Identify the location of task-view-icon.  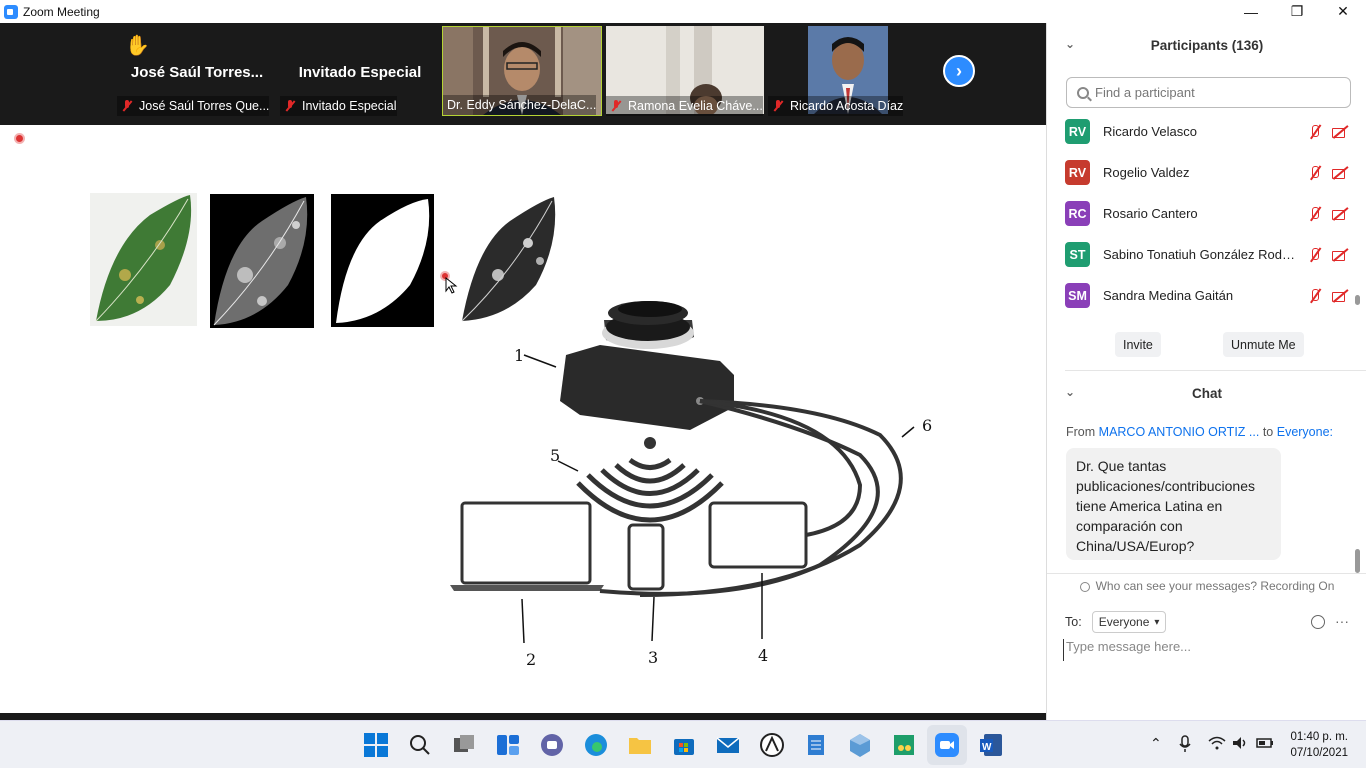
(464, 745).